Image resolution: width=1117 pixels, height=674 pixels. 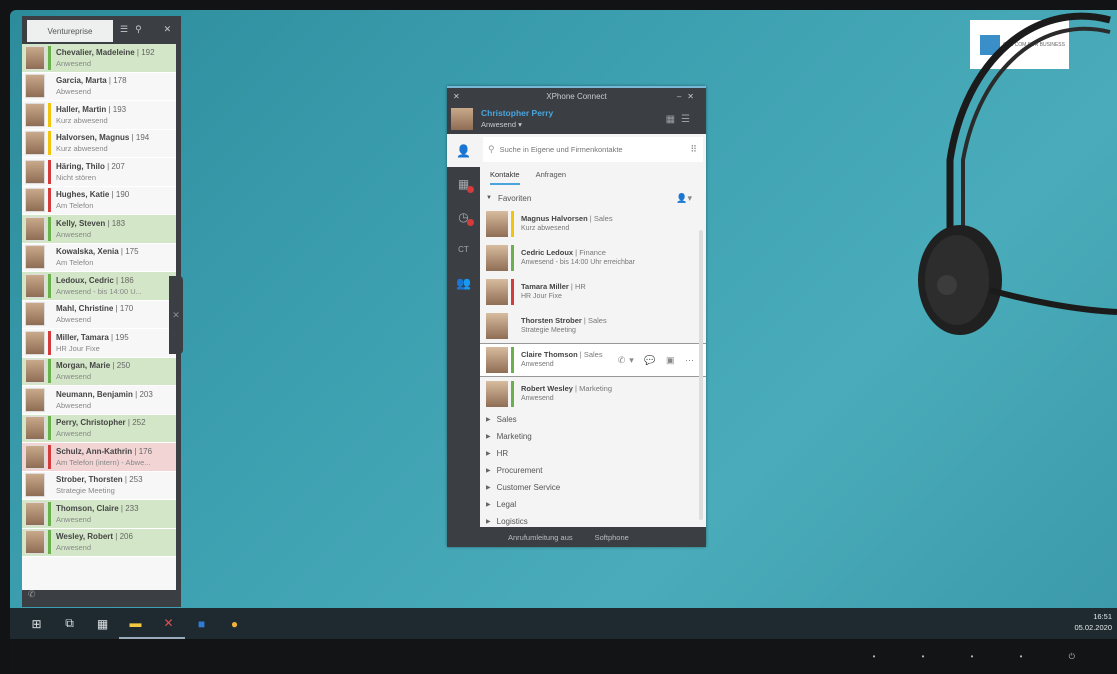 I want to click on favorite-contact-row: Claire Thomson | Sales Anwesend ✆▾ 💬 ▣ ⋯, so click(x=593, y=360).